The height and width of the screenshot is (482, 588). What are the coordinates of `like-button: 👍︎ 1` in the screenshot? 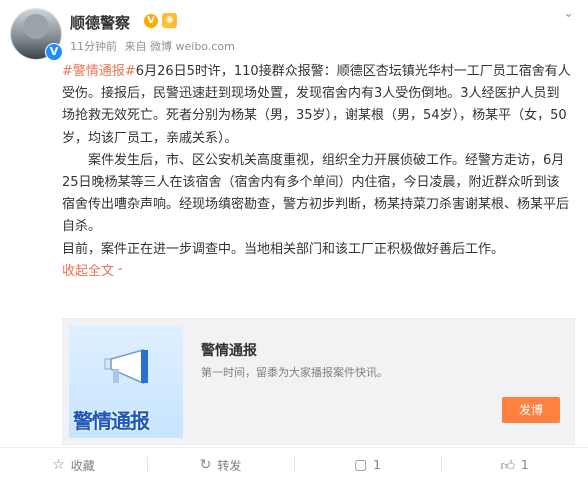 It's located at (514, 465).